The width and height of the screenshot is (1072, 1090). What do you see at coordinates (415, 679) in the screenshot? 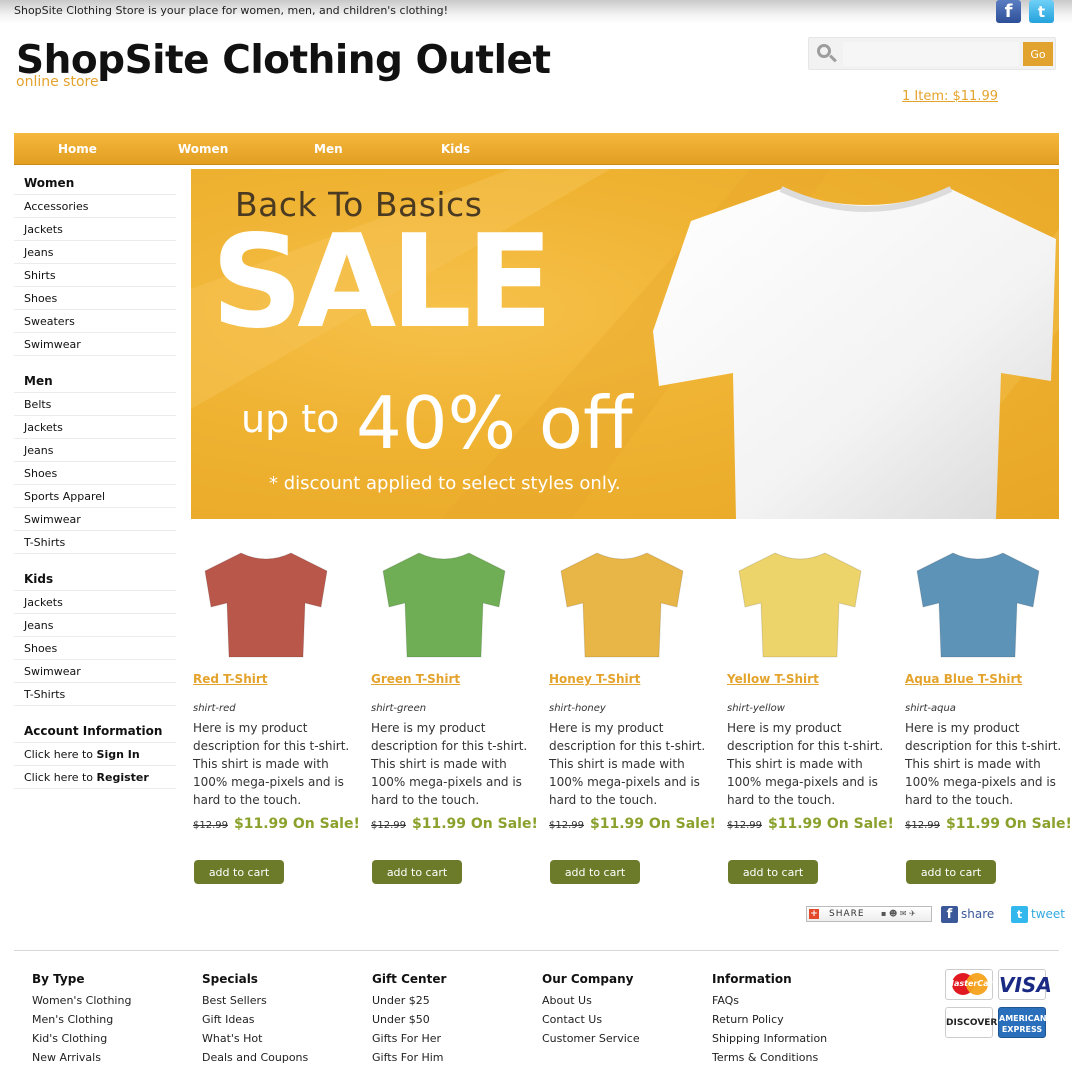
I see `product-name: Green T-Shirt` at bounding box center [415, 679].